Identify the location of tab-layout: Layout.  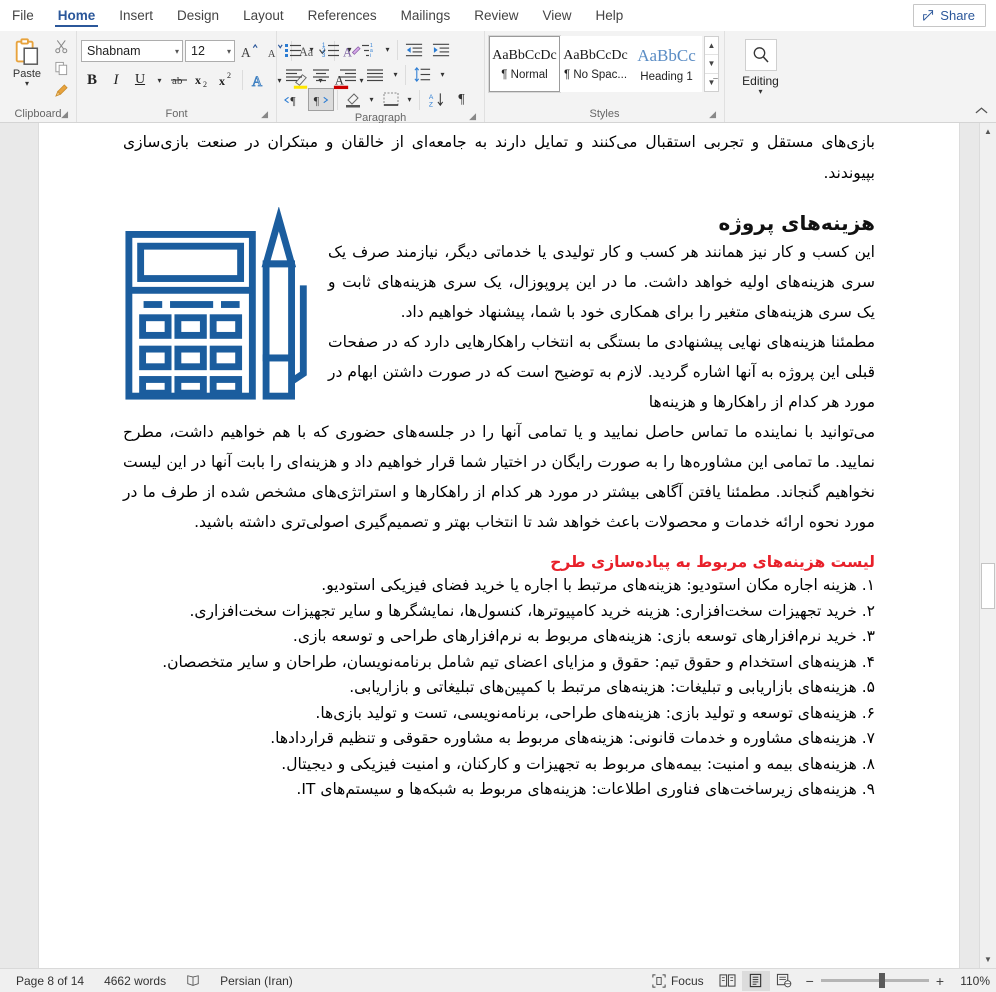
(263, 15).